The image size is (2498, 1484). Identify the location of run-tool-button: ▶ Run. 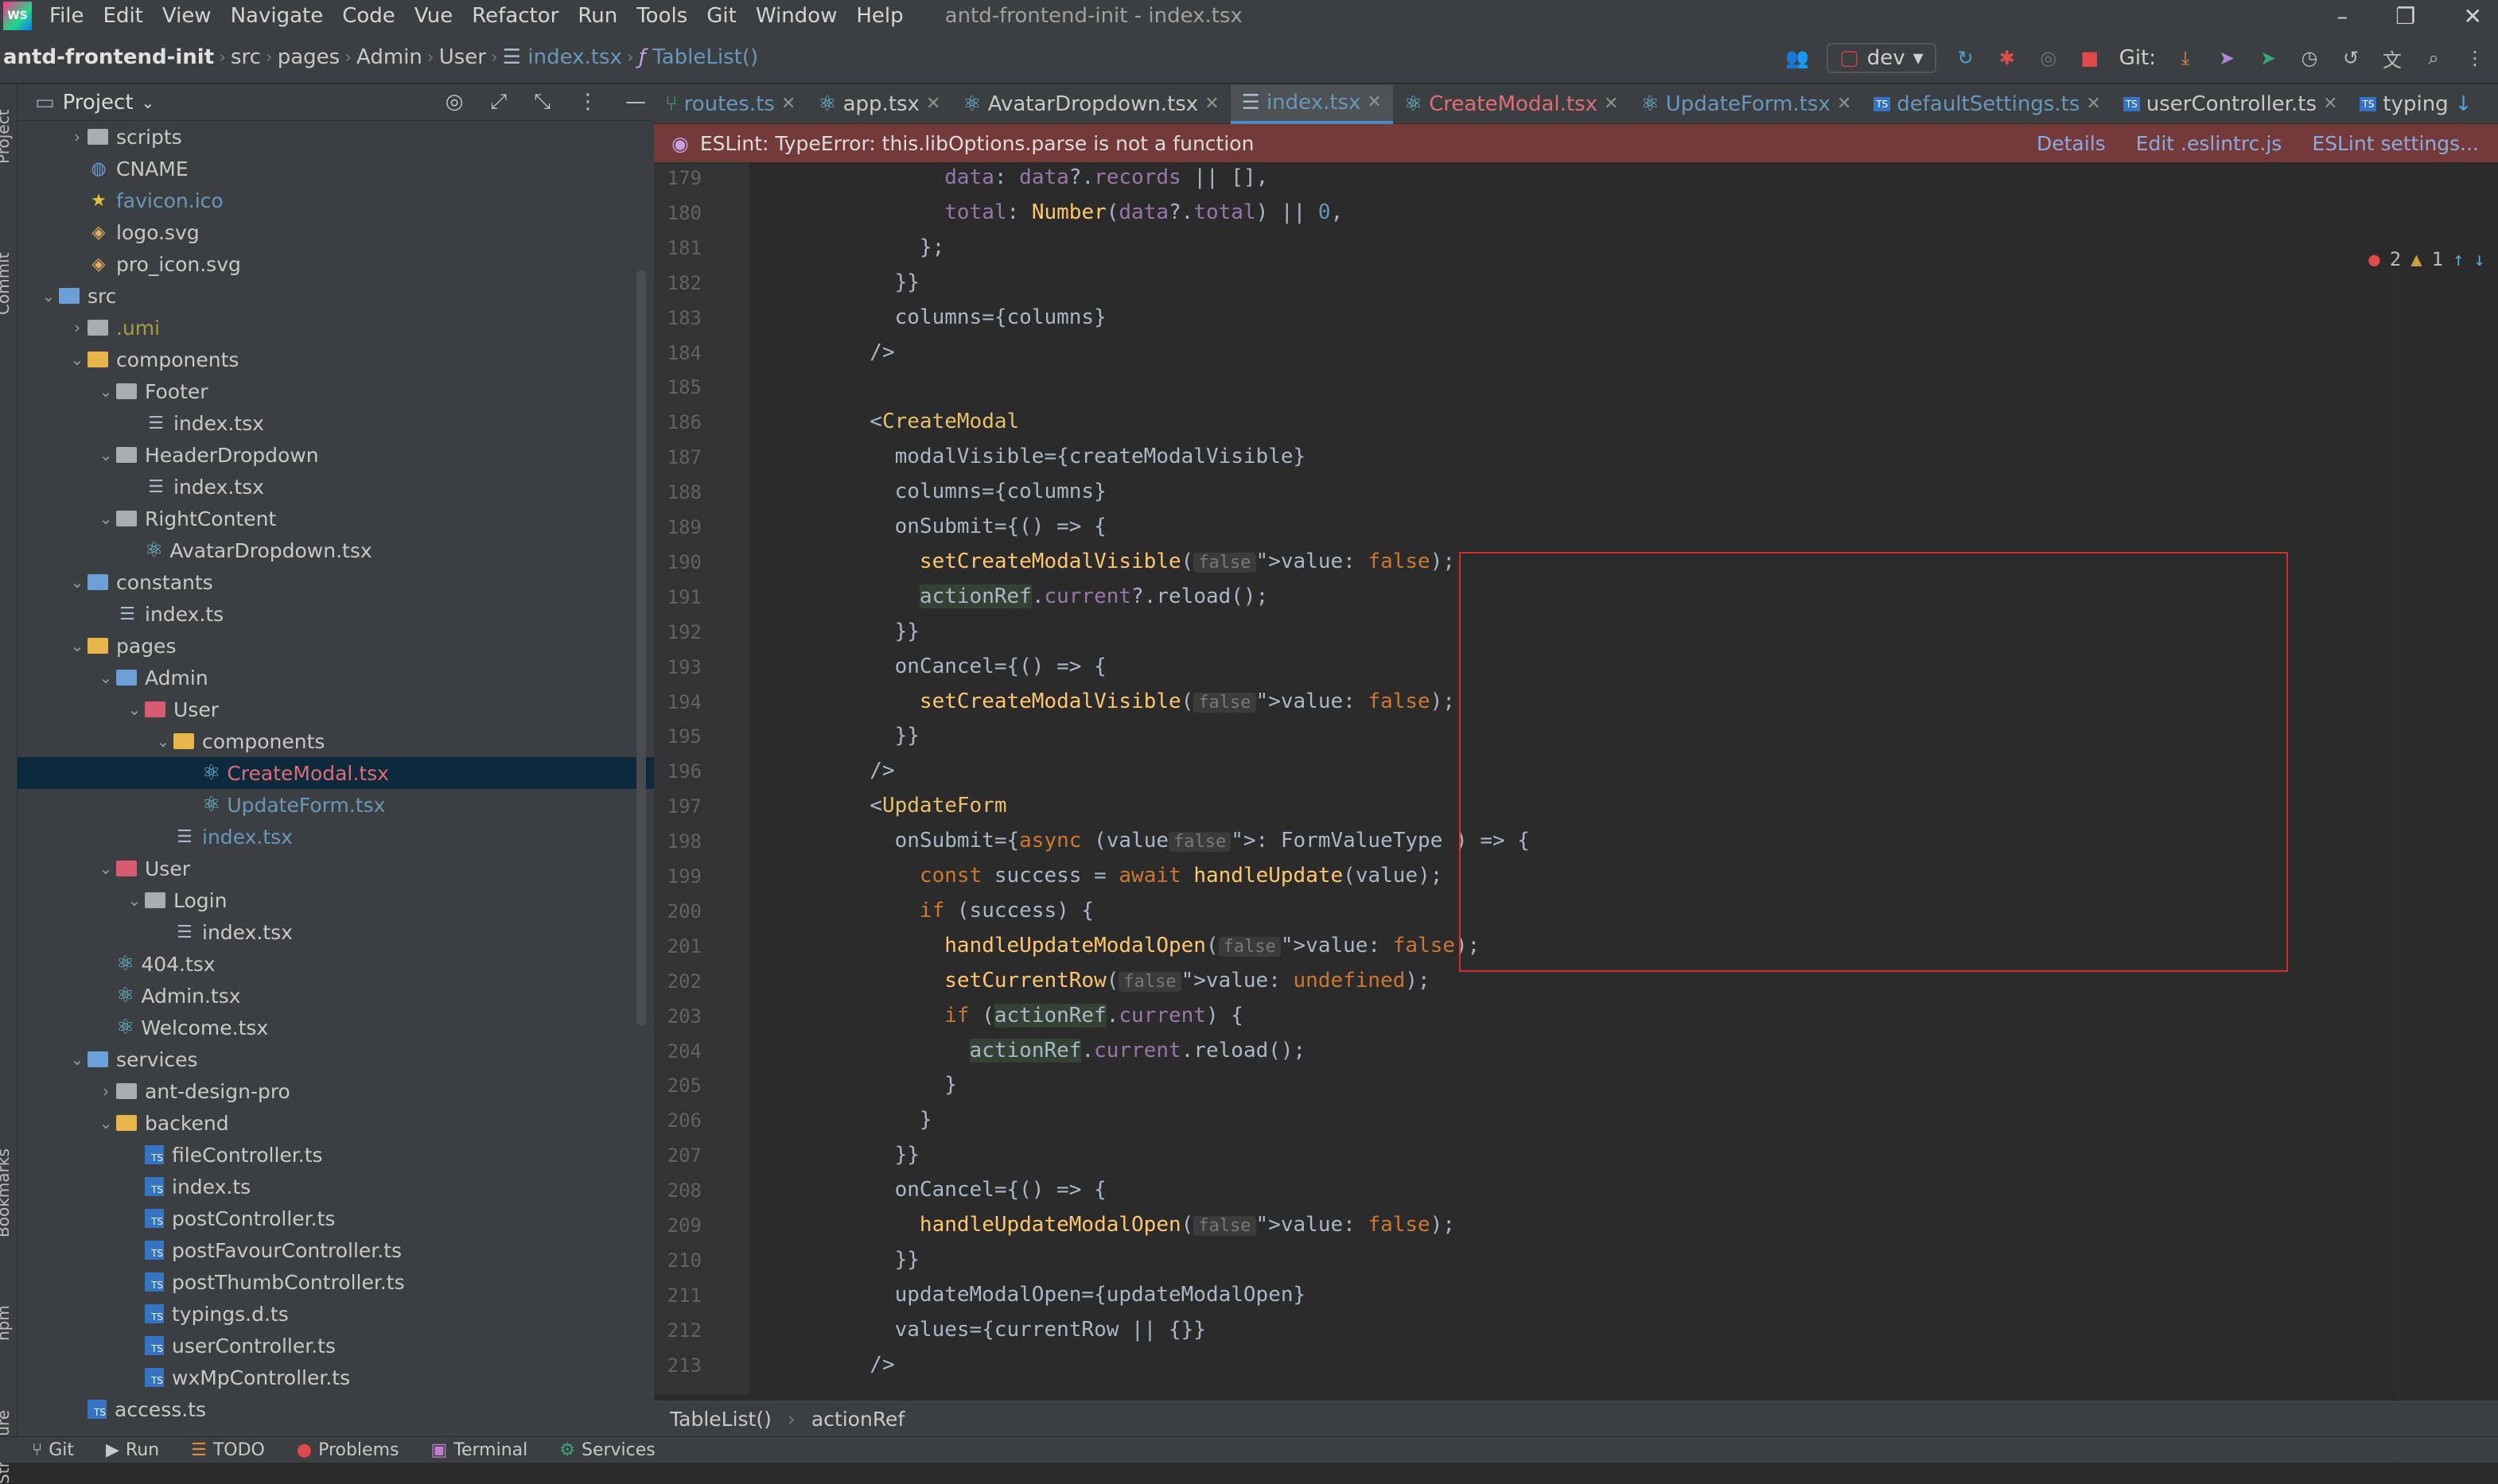
(133, 1450).